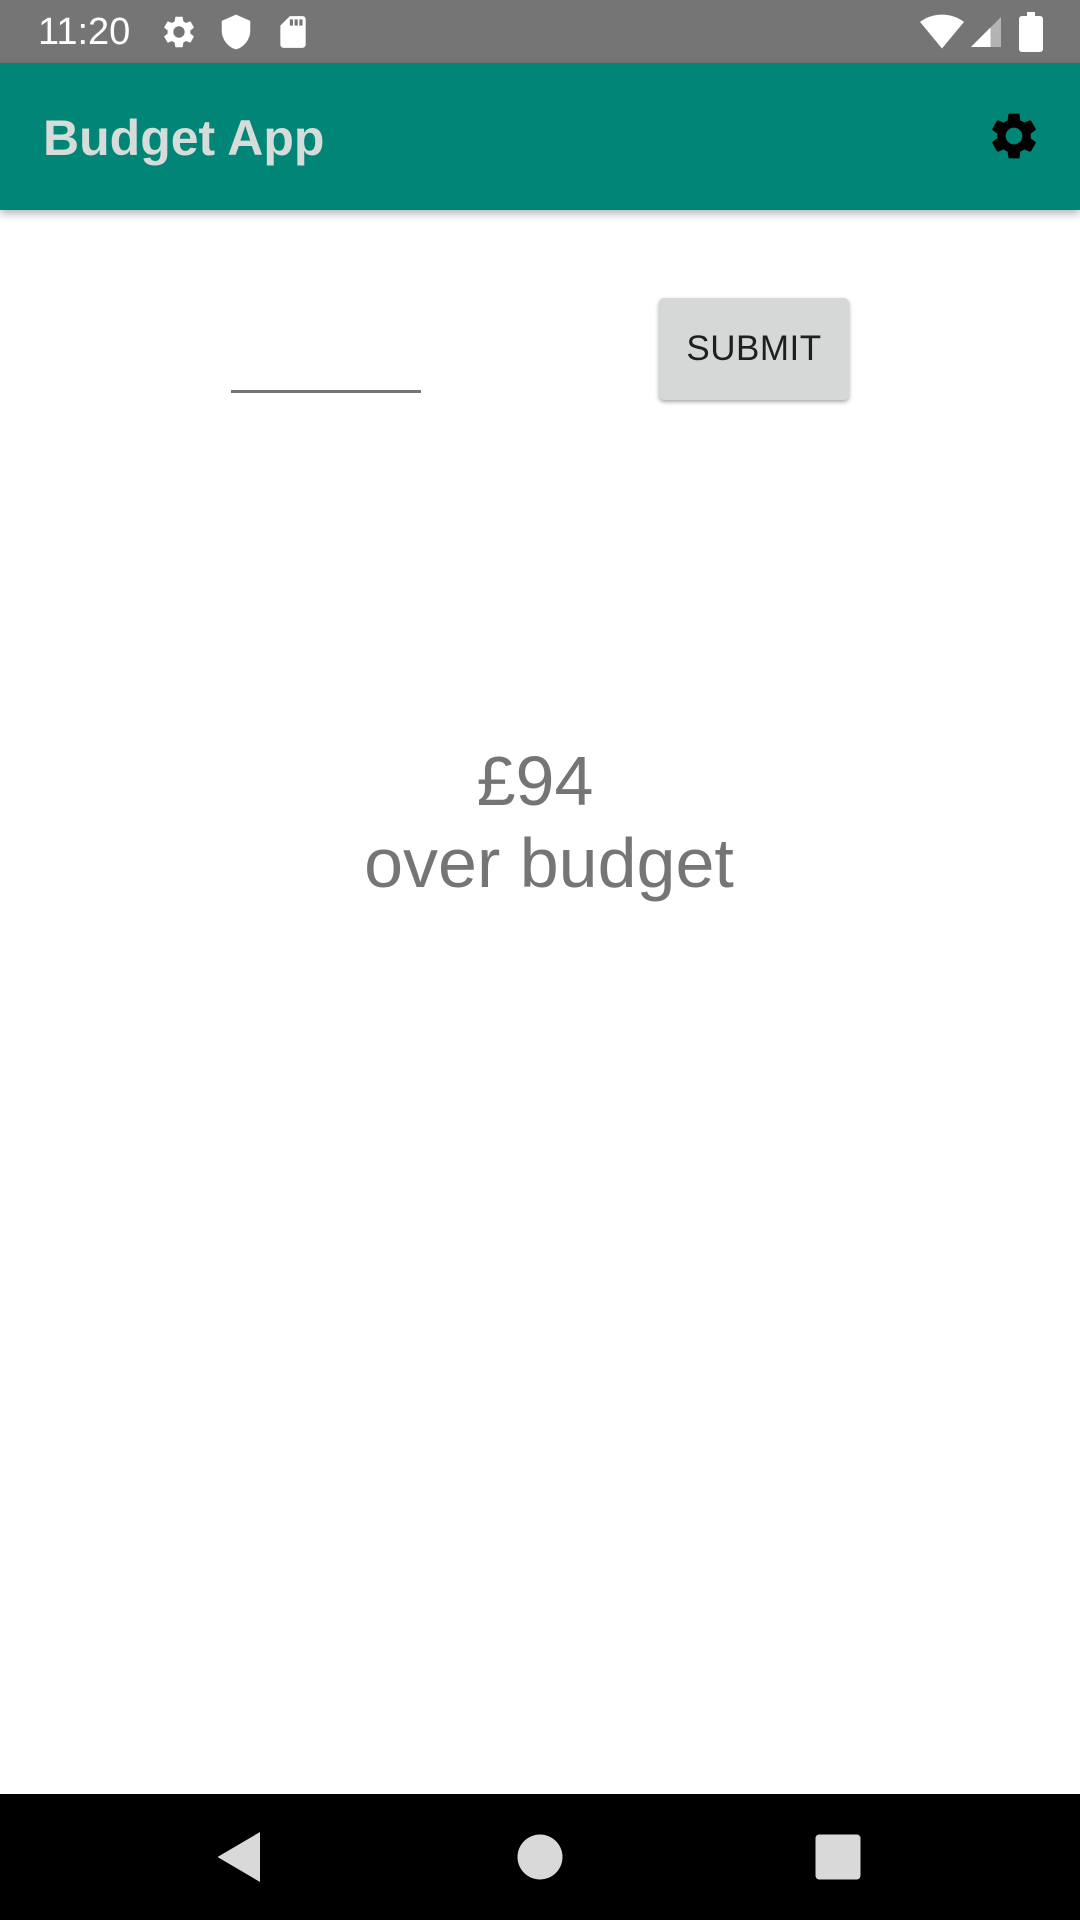  What do you see at coordinates (549, 863) in the screenshot?
I see `budget-status: over budget` at bounding box center [549, 863].